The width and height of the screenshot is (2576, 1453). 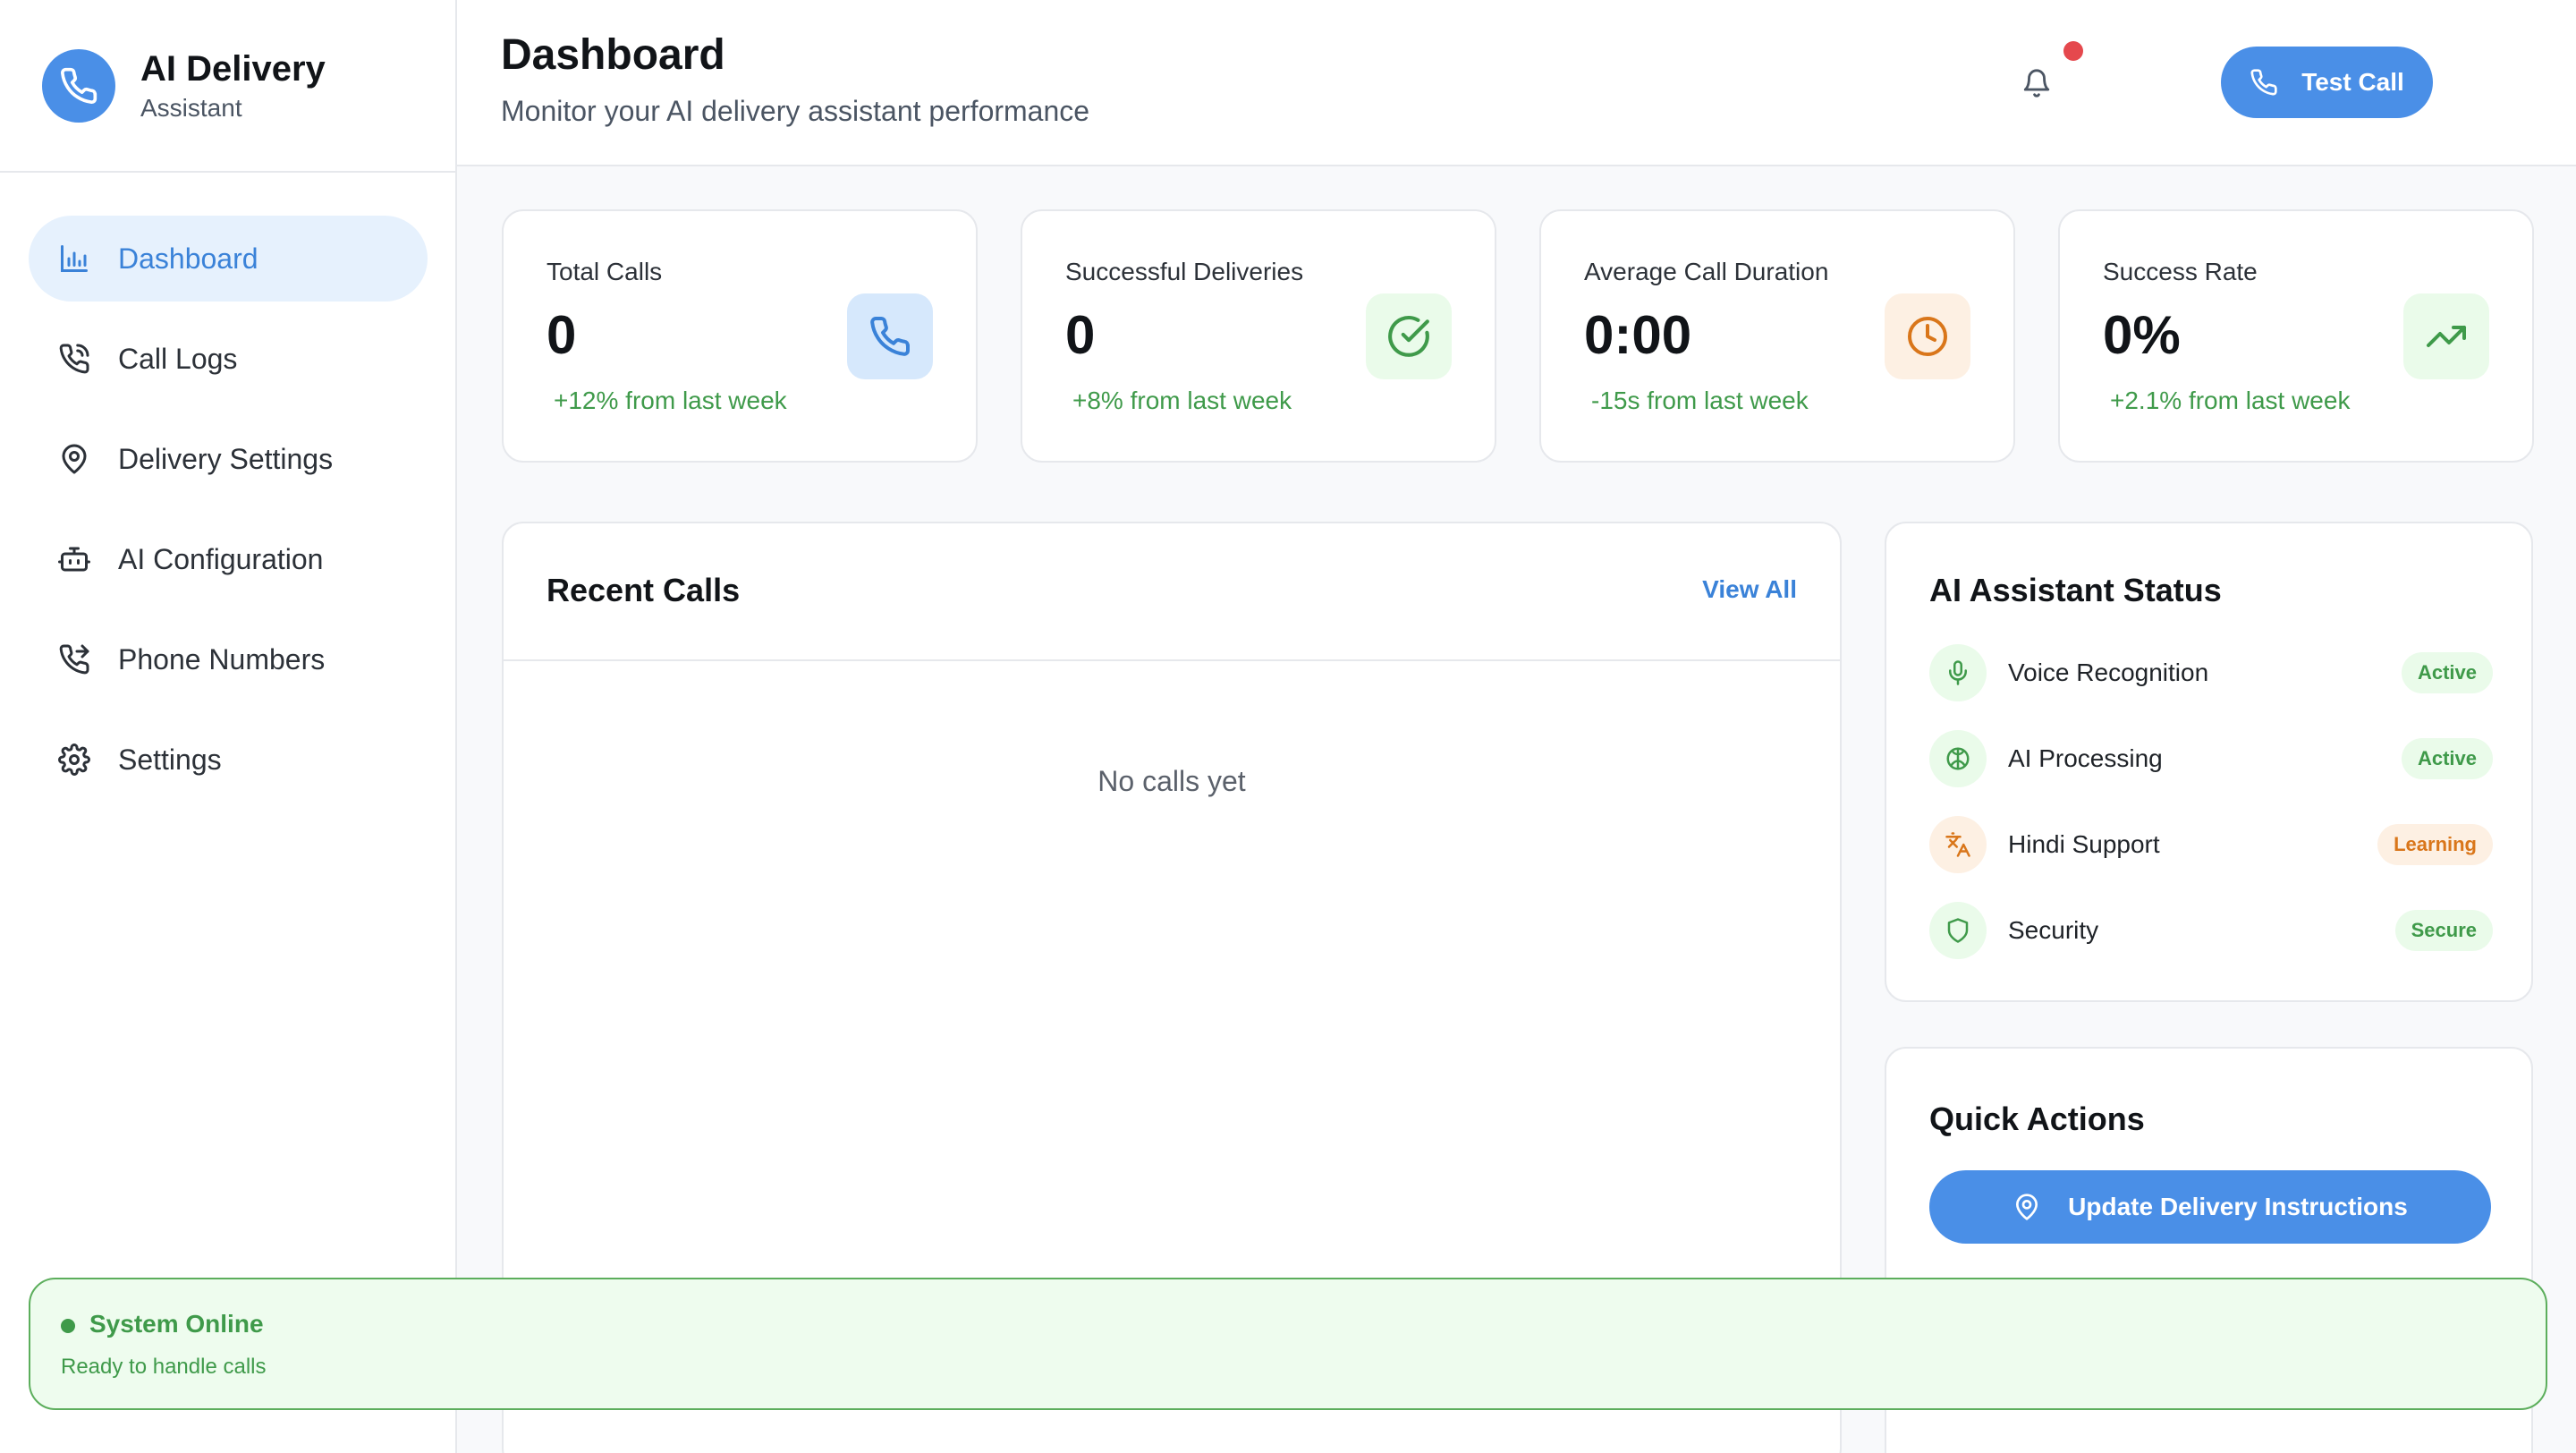 I want to click on system-status-title: System Online, so click(x=176, y=1324).